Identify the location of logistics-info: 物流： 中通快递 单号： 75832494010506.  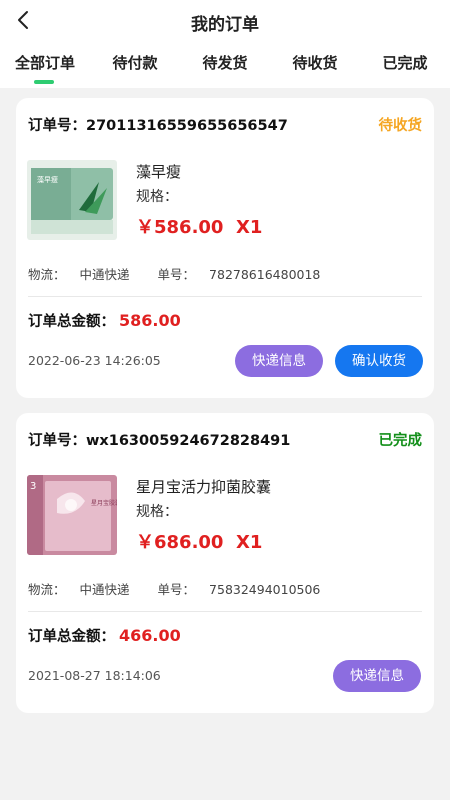
(174, 589).